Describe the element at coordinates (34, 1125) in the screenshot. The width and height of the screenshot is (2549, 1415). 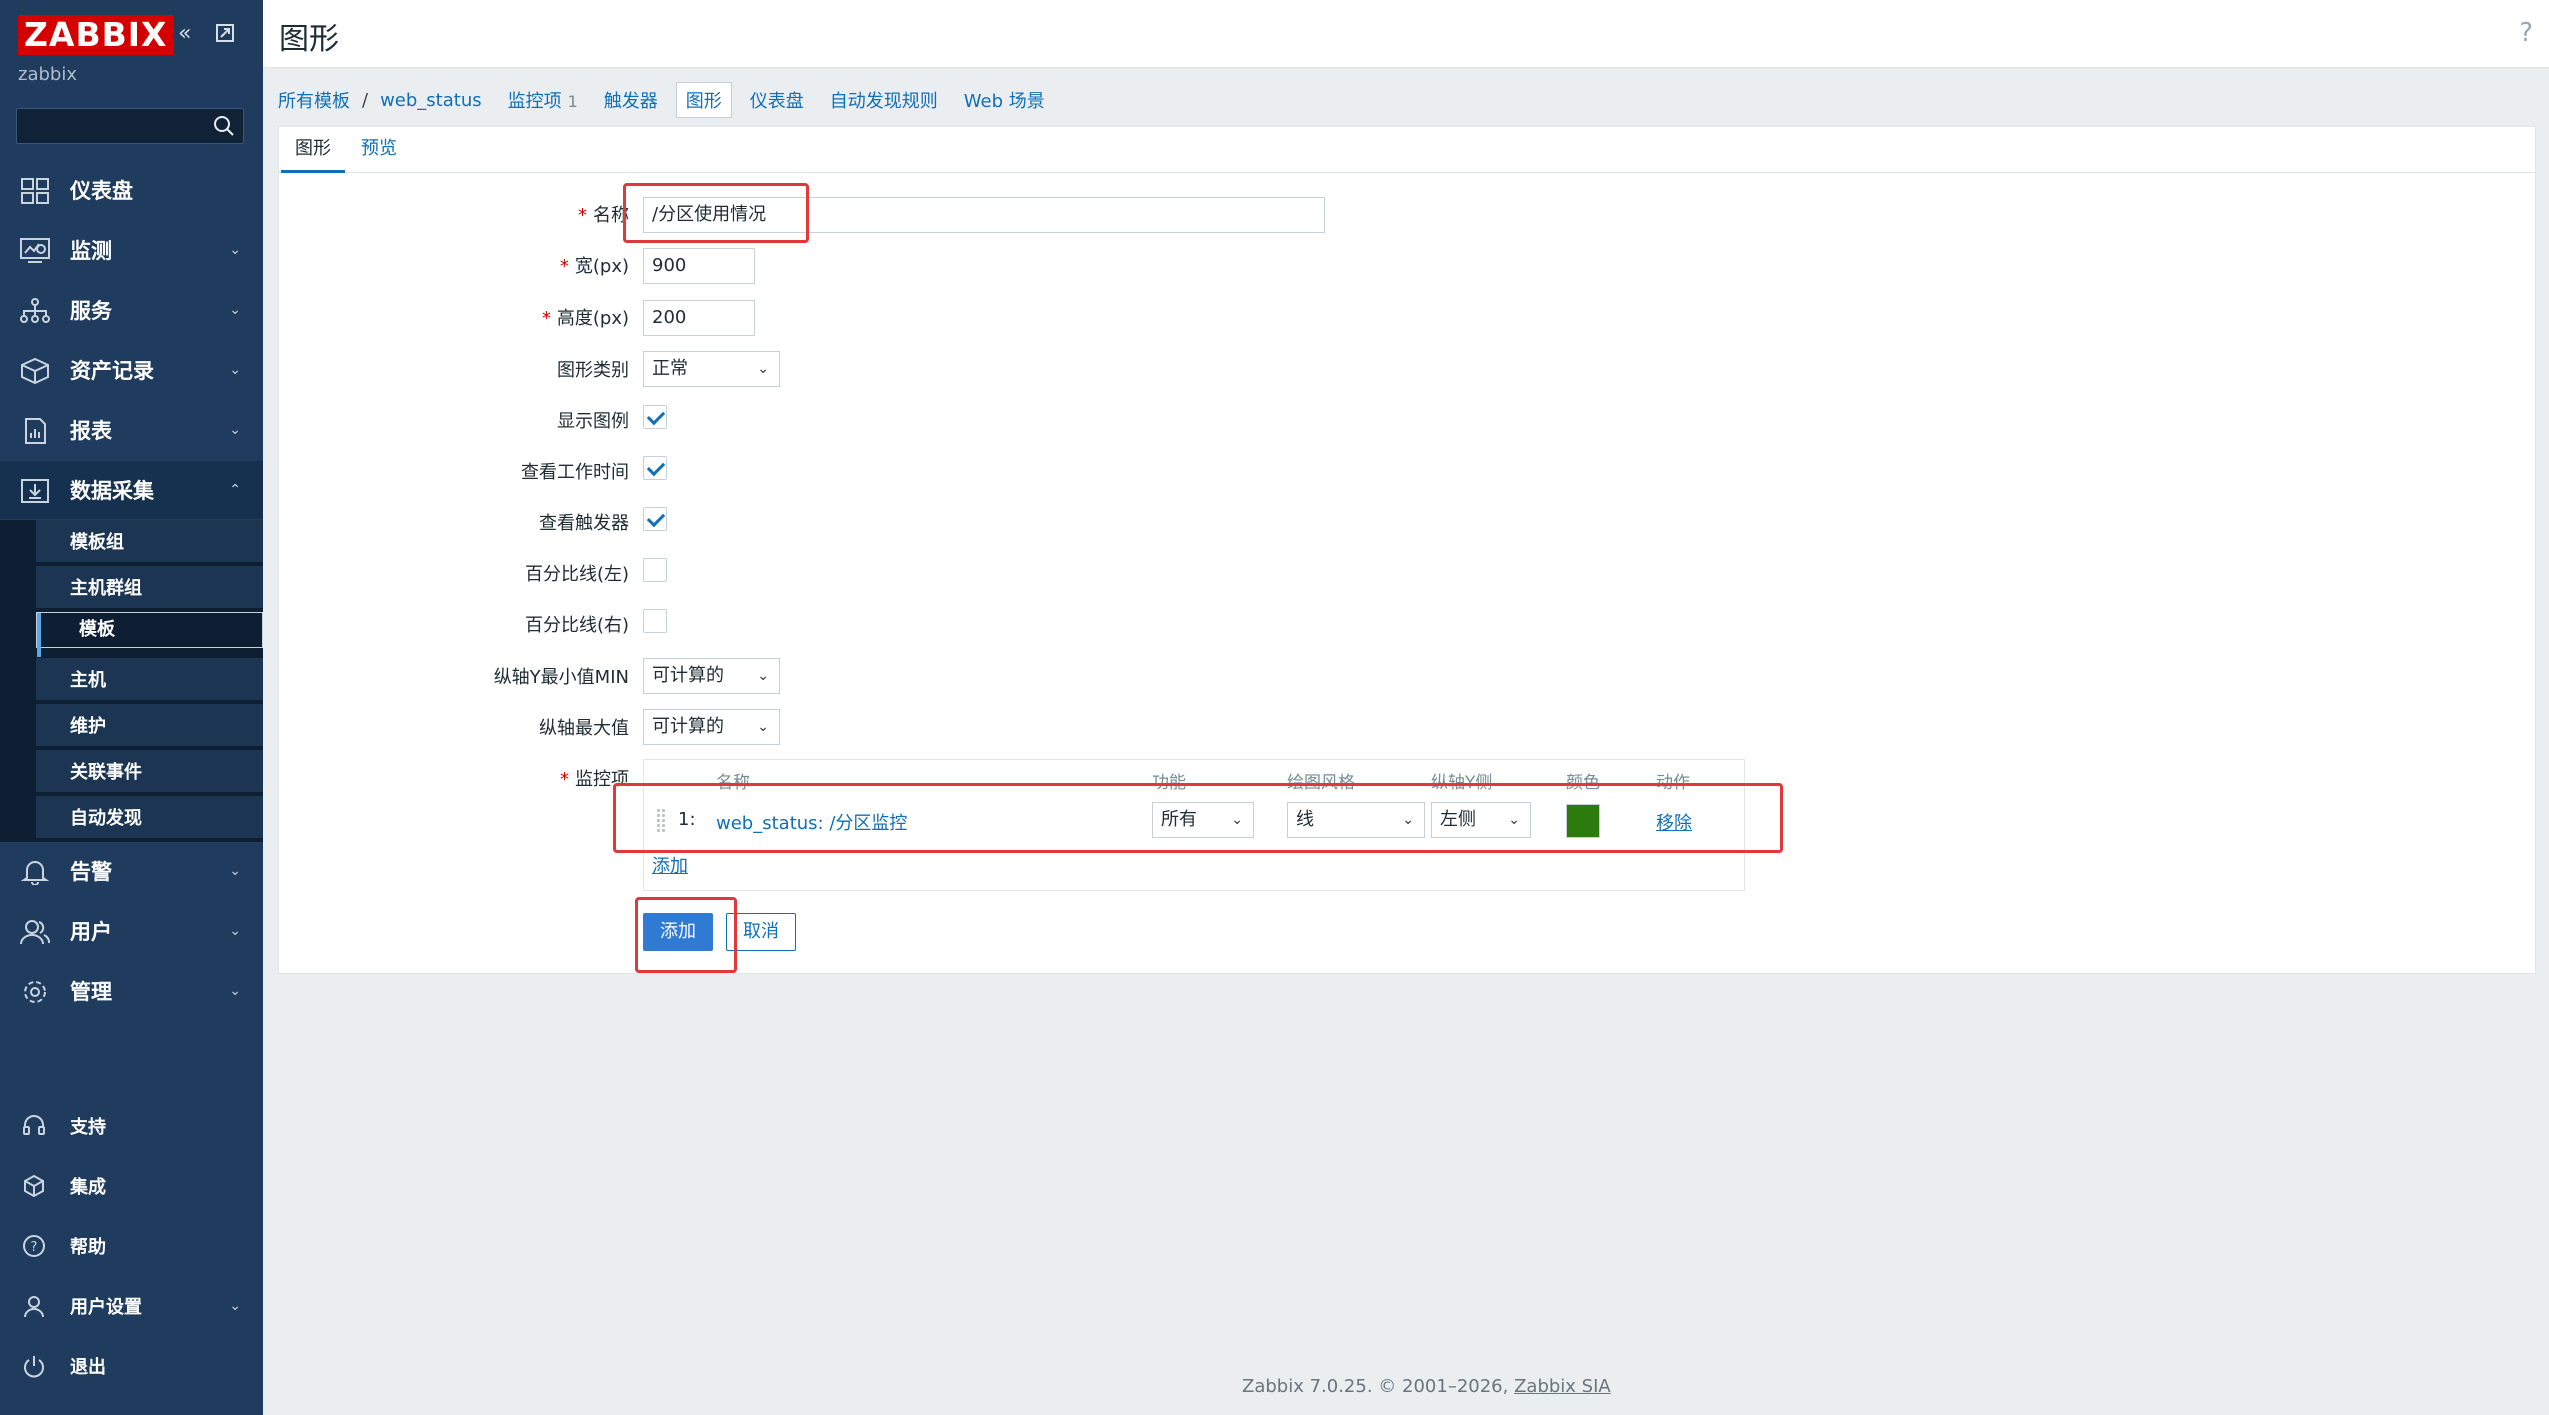
I see `headset-icon` at that location.